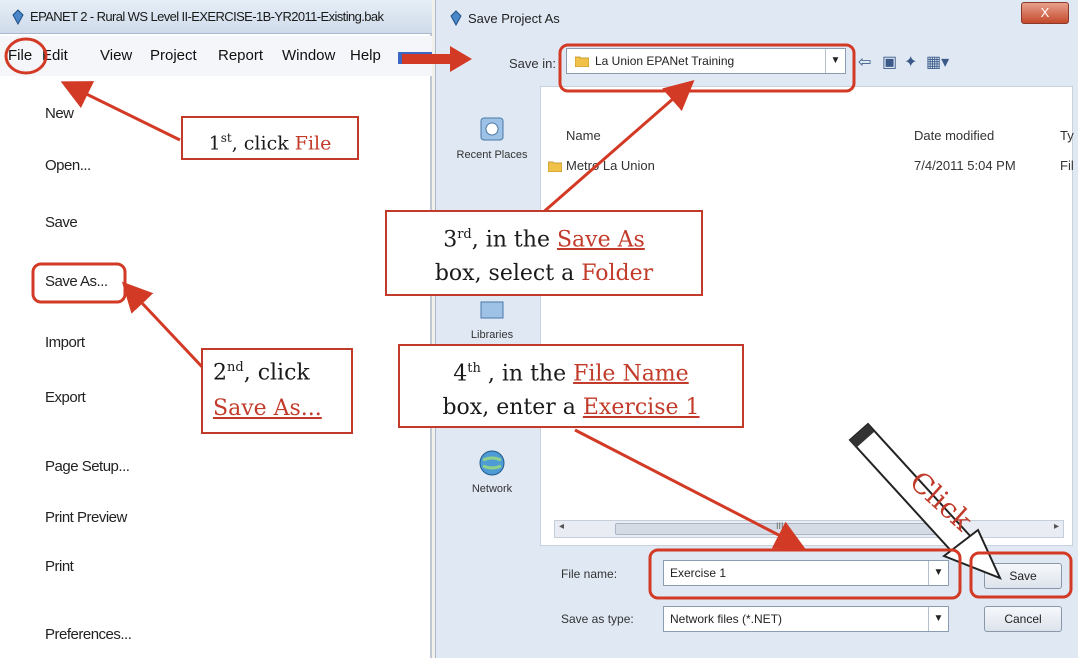 The width and height of the screenshot is (1078, 658). I want to click on places-bar: Recent Places Libraries Network, so click(492, 321).